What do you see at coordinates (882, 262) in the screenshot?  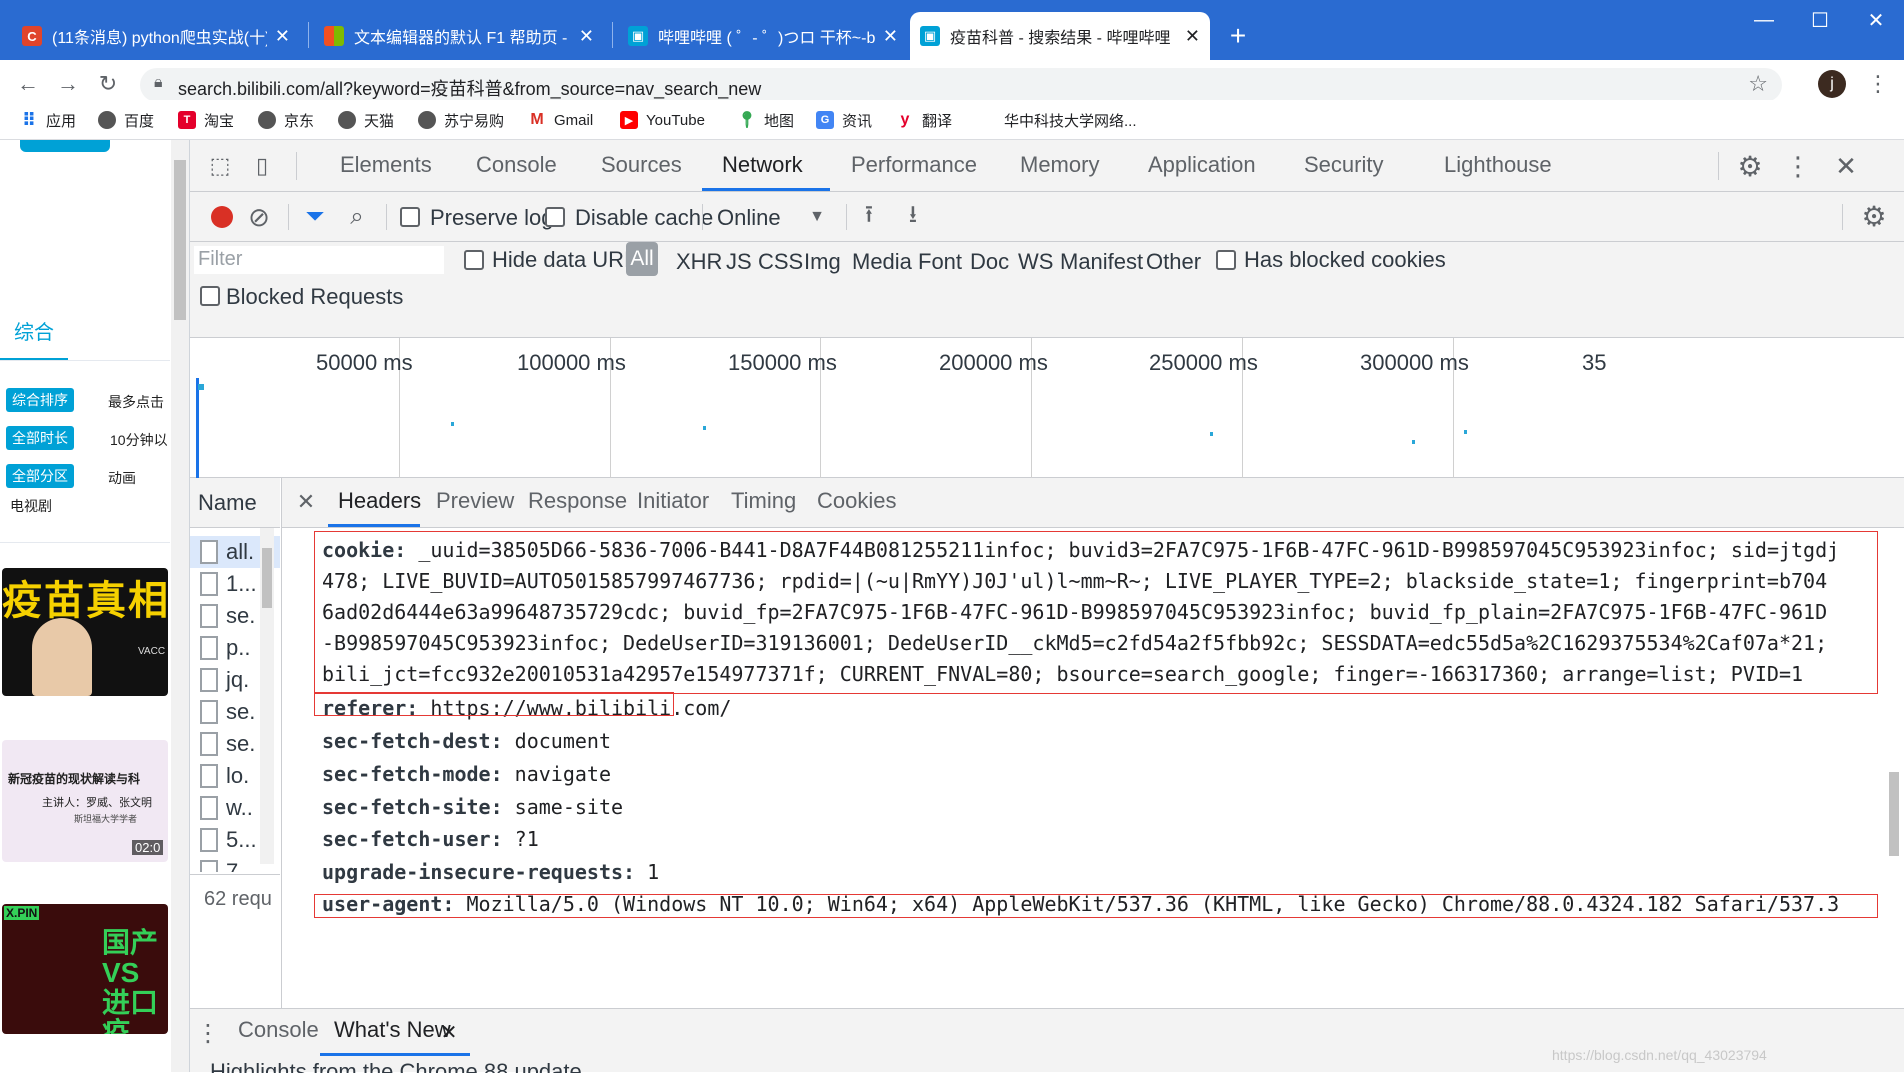 I see `type-filter-media: Media` at bounding box center [882, 262].